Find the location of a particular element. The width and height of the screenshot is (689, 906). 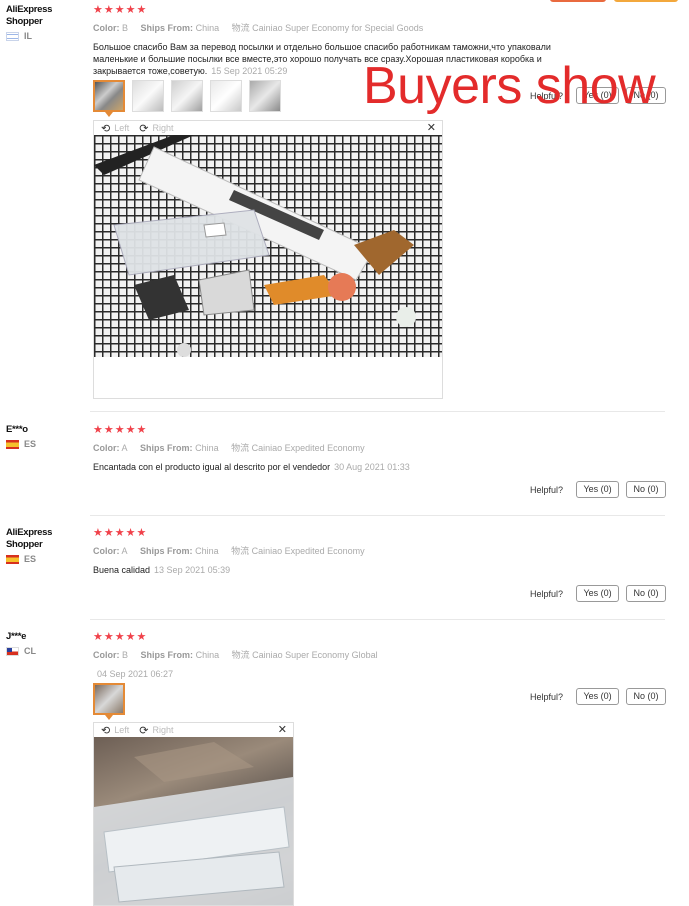

reviewer-country: CL is located at coordinates (41, 651).